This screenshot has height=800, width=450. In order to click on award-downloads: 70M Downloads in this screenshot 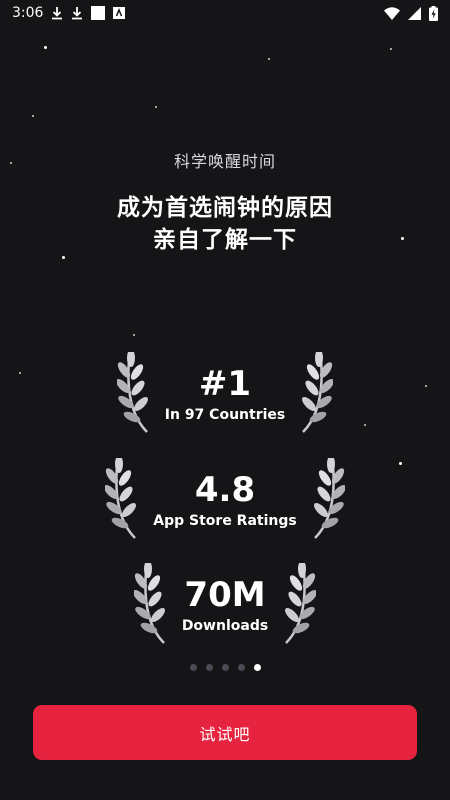, I will do `click(225, 604)`.